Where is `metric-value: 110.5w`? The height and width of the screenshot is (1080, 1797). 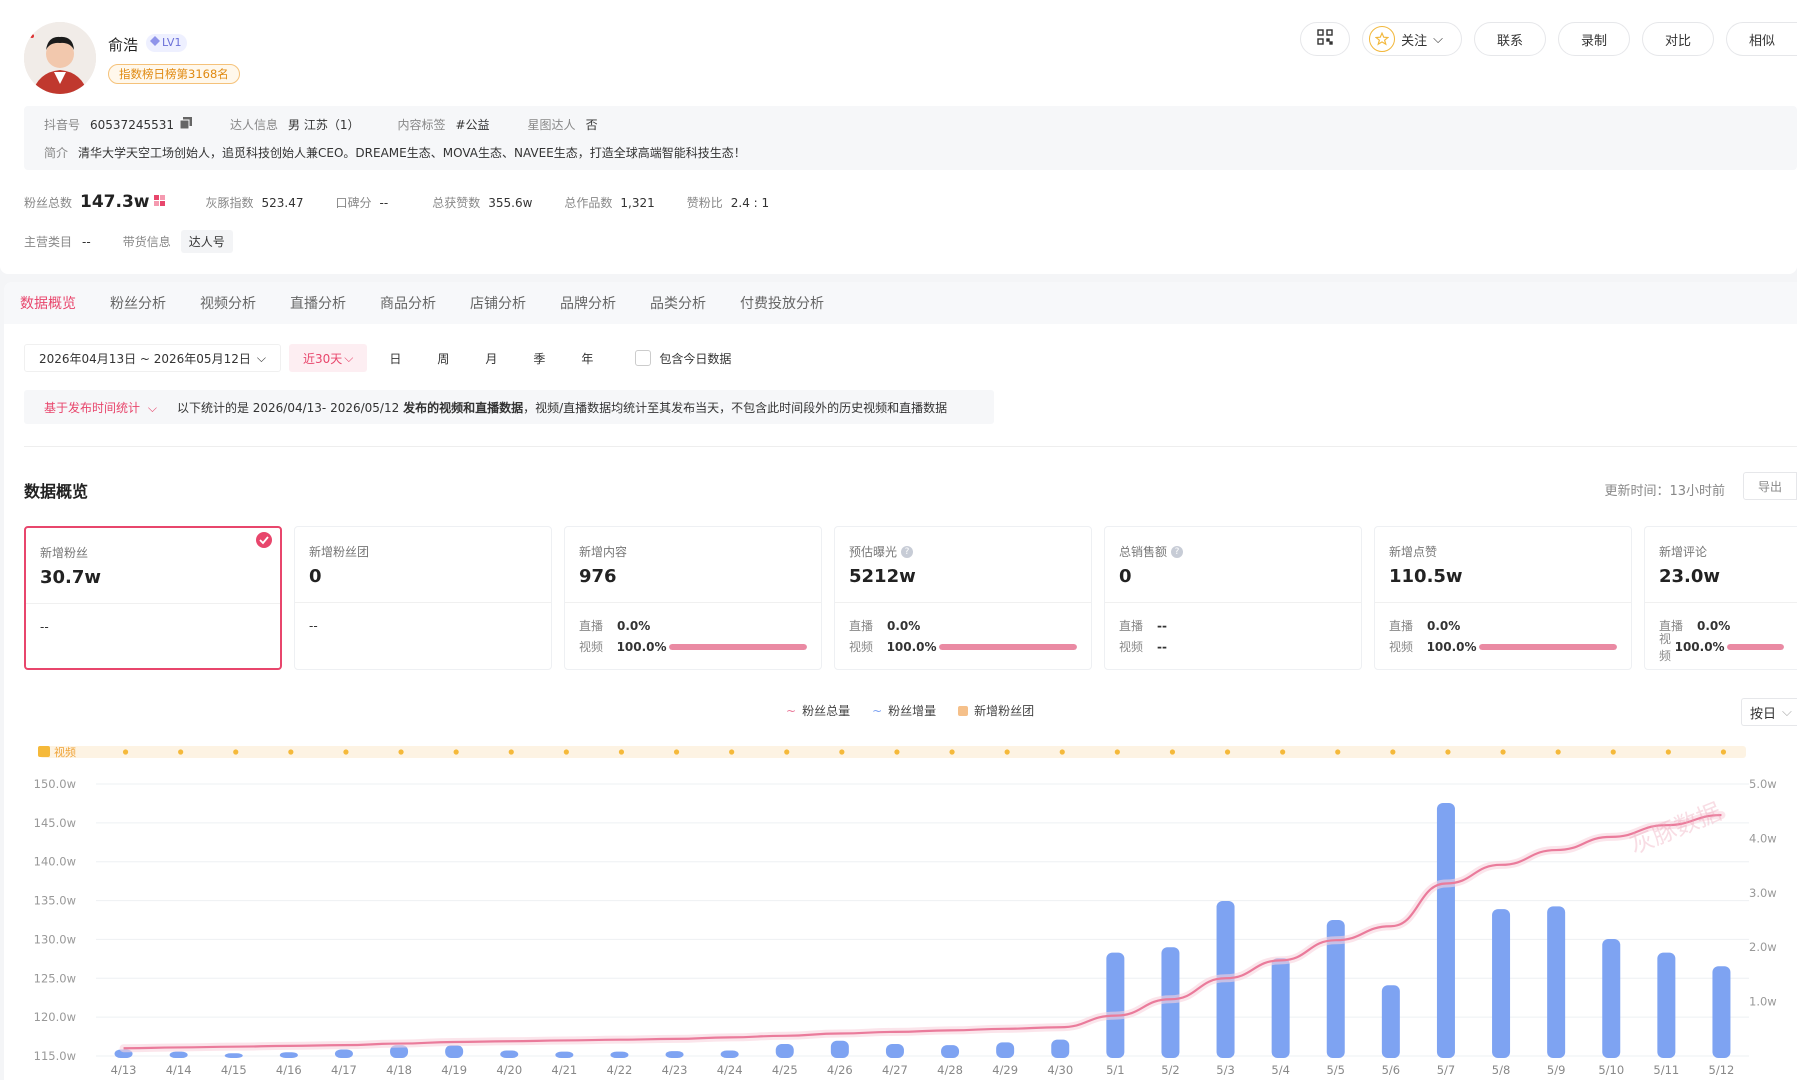 metric-value: 110.5w is located at coordinates (1426, 576).